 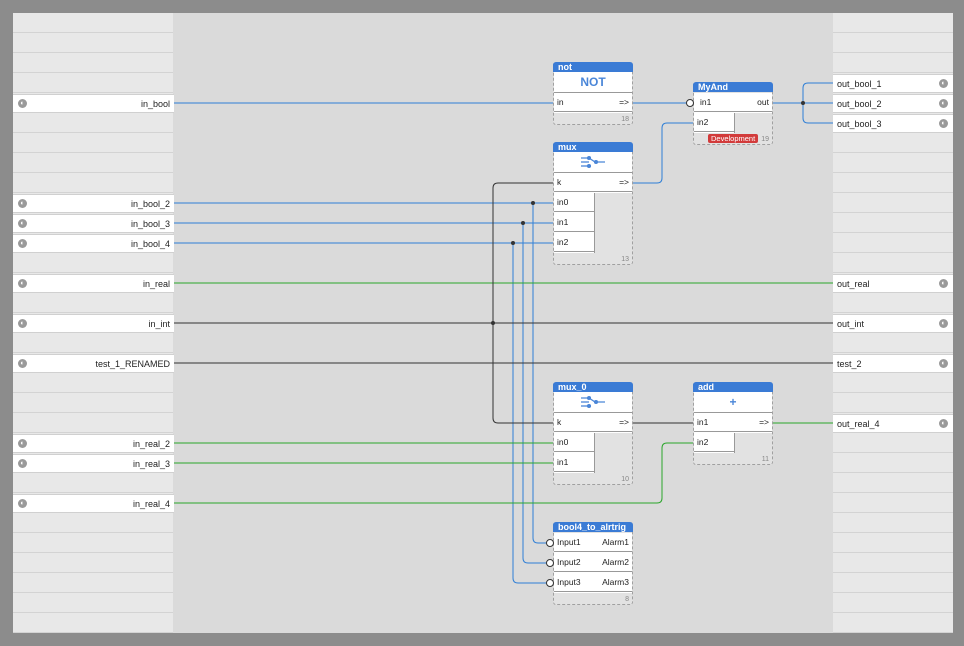 I want to click on input-pin: in, so click(x=574, y=102).